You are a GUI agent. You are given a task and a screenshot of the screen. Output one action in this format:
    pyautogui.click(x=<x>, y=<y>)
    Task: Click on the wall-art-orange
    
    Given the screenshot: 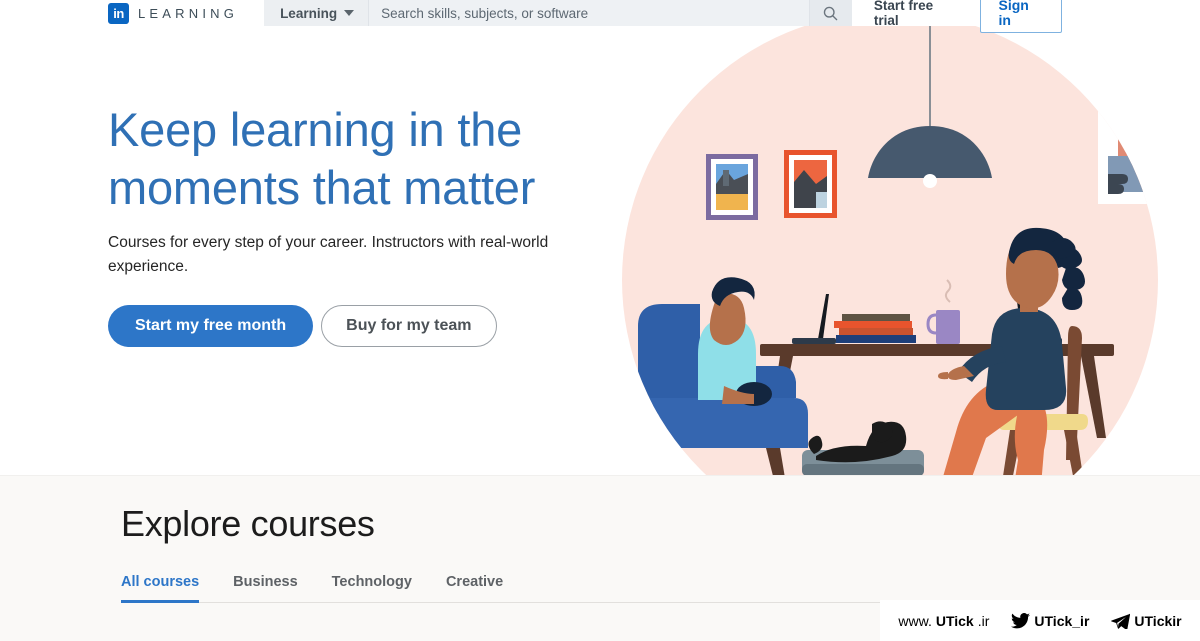 What is the action you would take?
    pyautogui.click(x=810, y=184)
    